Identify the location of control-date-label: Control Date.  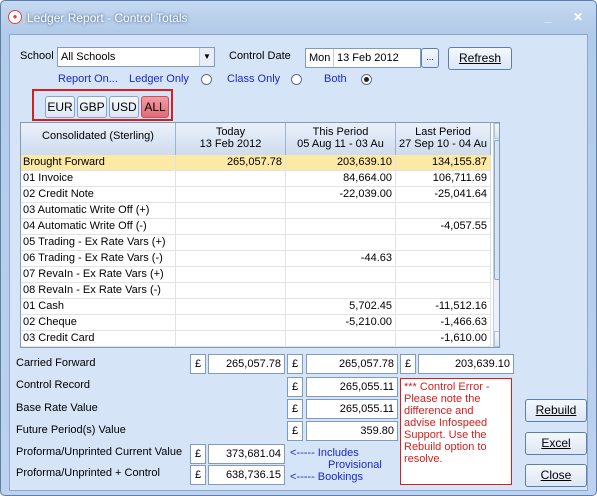
(260, 56).